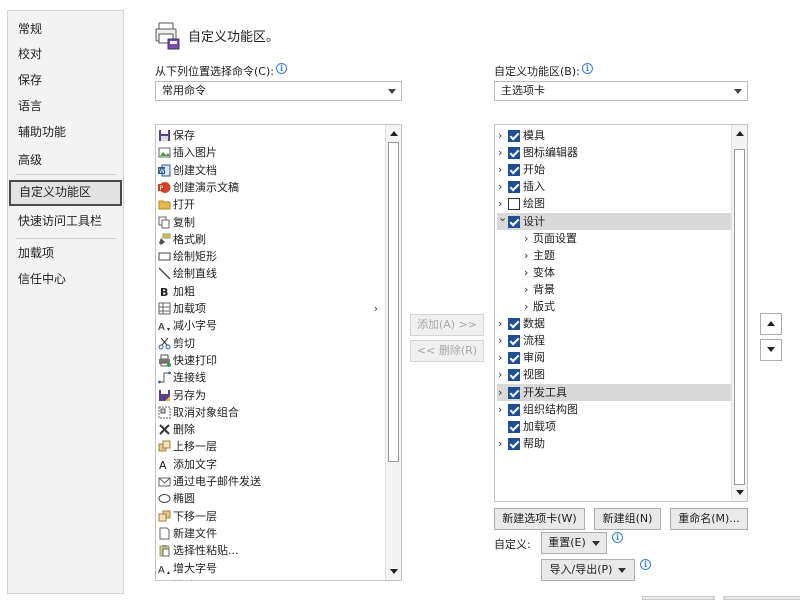  What do you see at coordinates (272, 204) in the screenshot?
I see `command-item: 打开` at bounding box center [272, 204].